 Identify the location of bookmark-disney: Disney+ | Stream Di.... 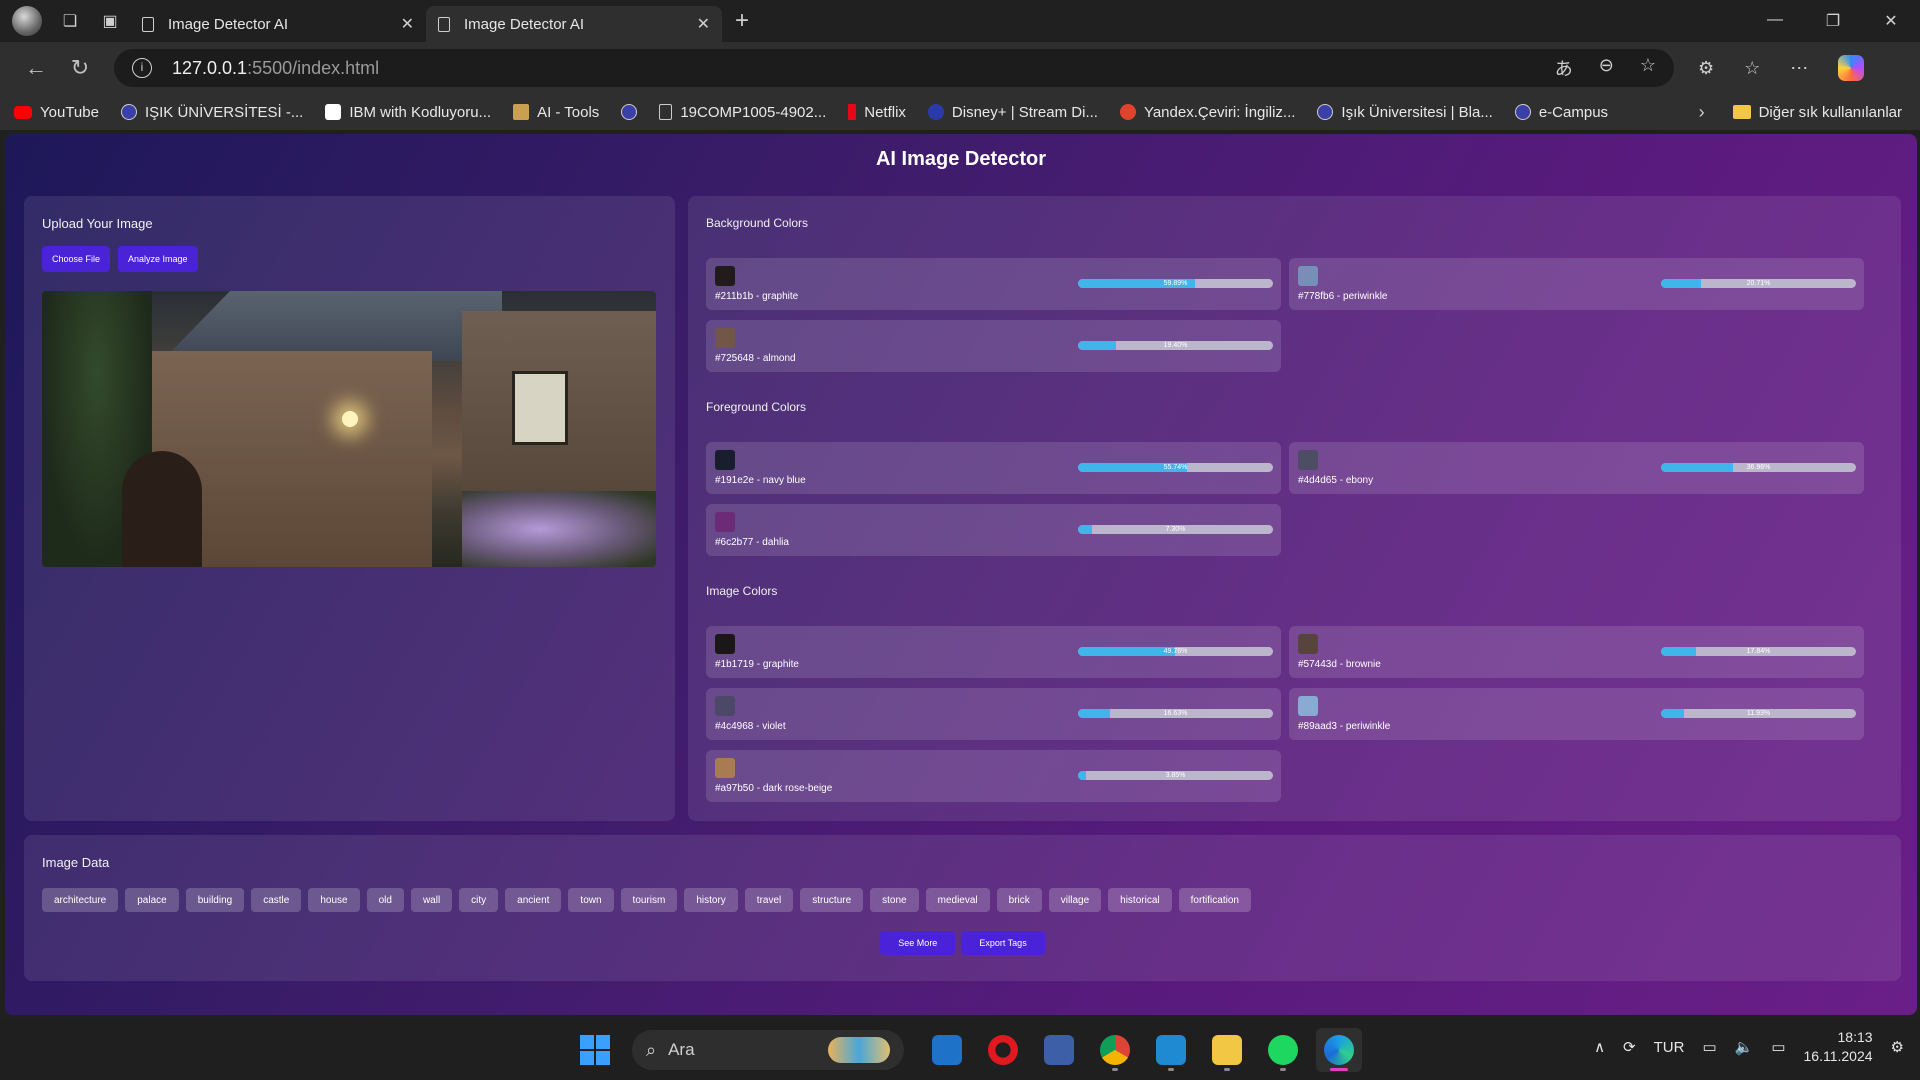
(1012, 112).